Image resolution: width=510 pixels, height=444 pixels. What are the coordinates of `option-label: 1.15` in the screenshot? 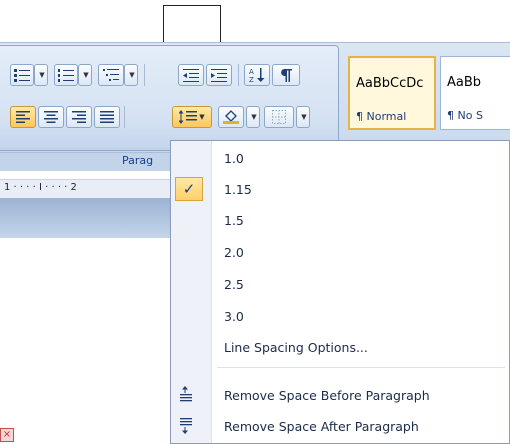 It's located at (238, 189).